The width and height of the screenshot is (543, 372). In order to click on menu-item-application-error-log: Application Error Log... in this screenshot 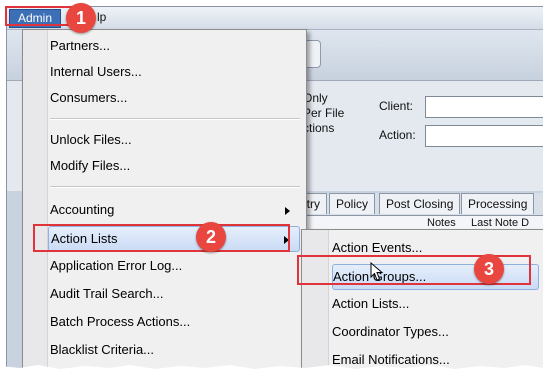, I will do `click(175, 266)`.